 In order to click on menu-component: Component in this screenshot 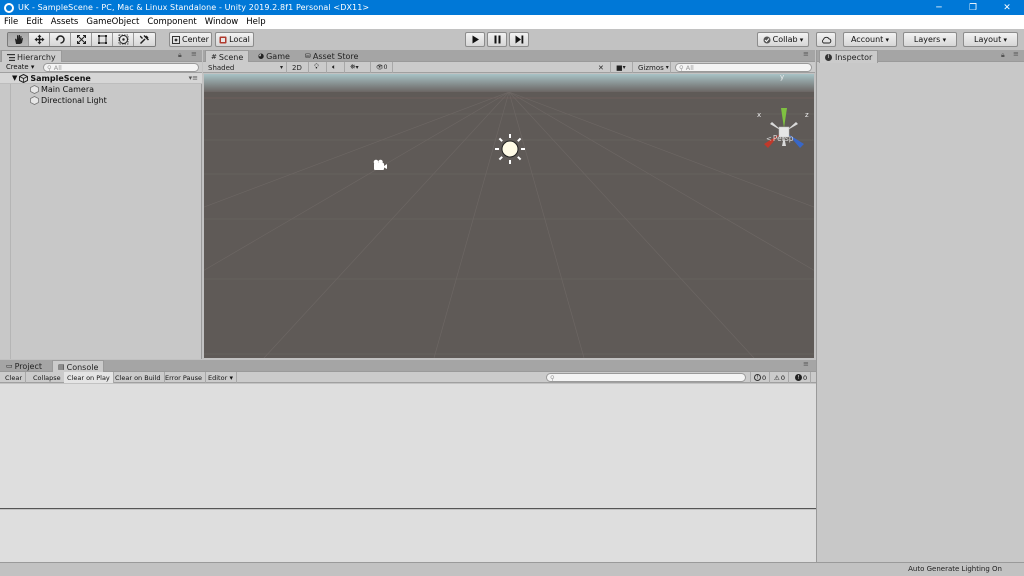, I will do `click(171, 22)`.